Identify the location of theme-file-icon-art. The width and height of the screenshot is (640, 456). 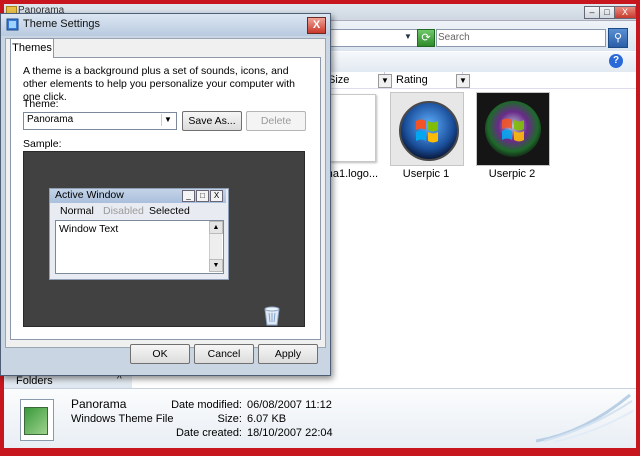
(36, 421).